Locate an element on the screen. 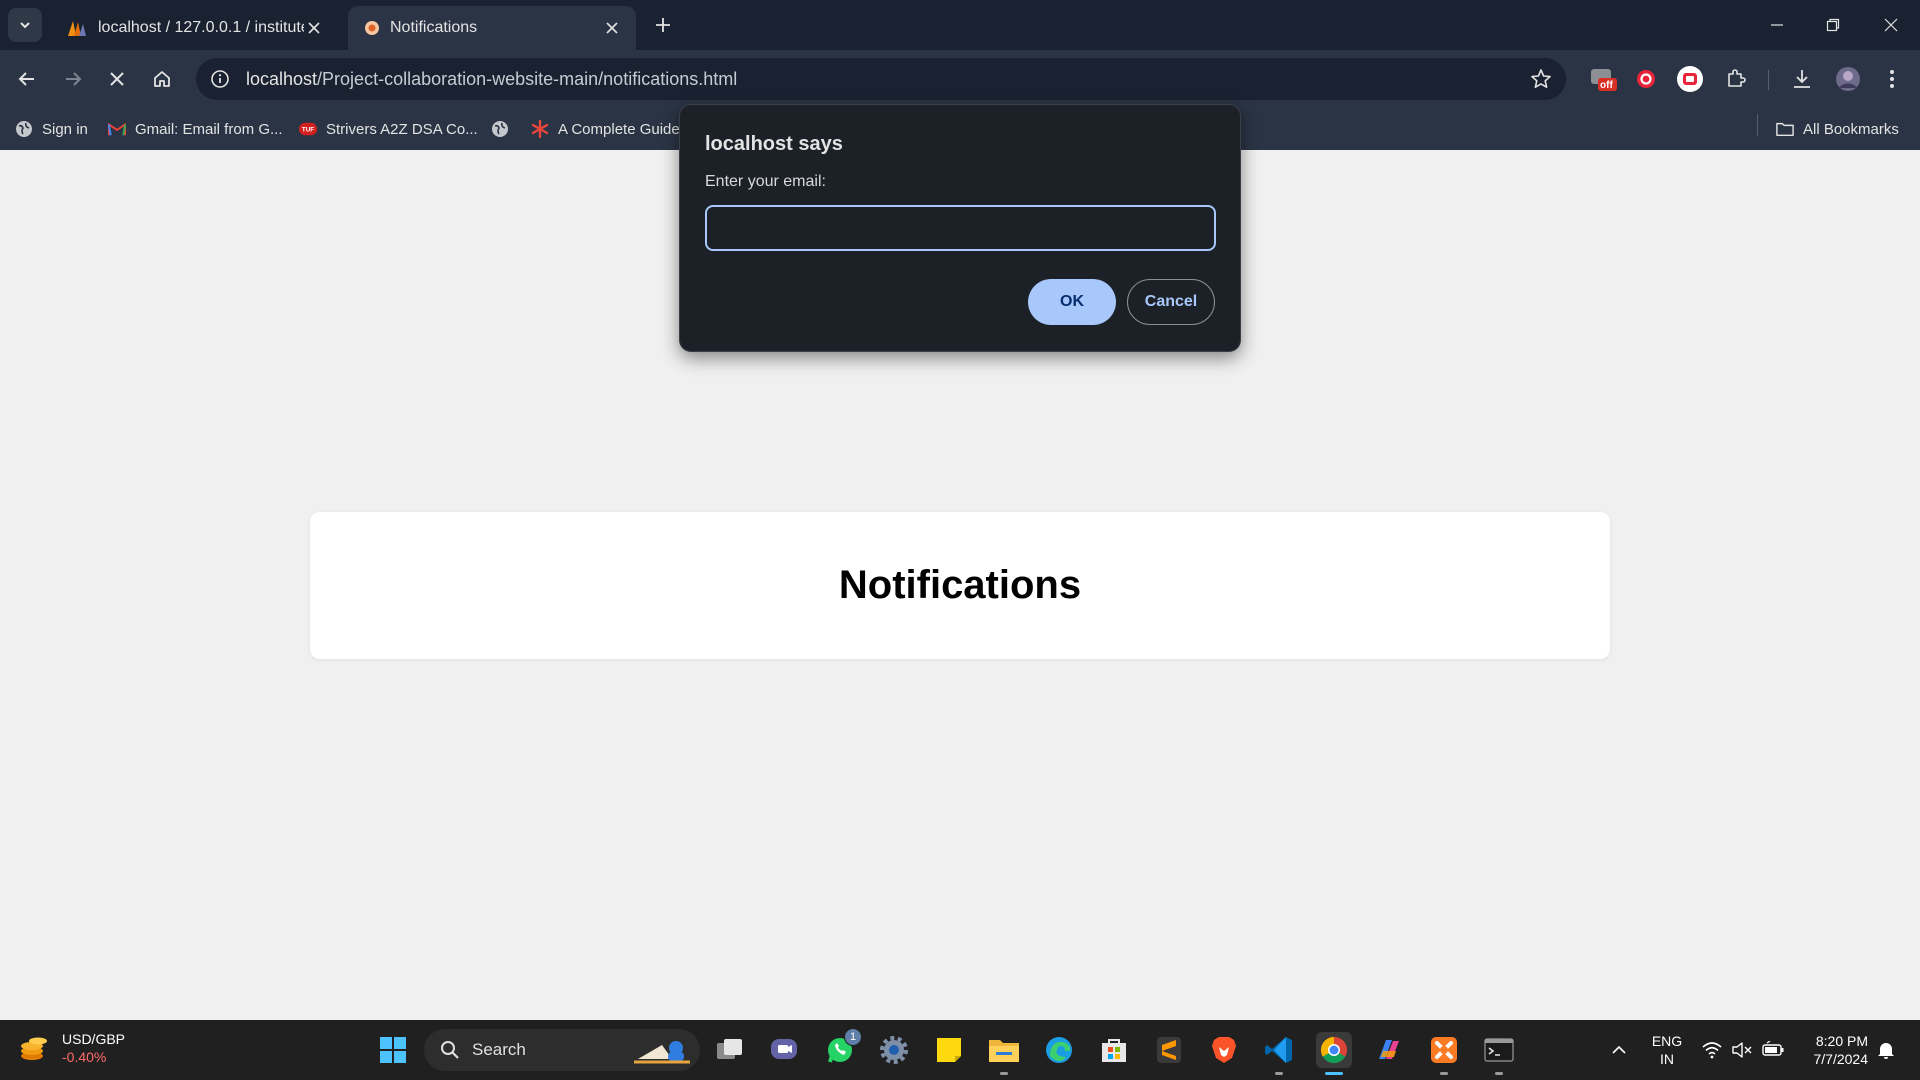 The image size is (1920, 1080). sticky-notes-button is located at coordinates (949, 1050).